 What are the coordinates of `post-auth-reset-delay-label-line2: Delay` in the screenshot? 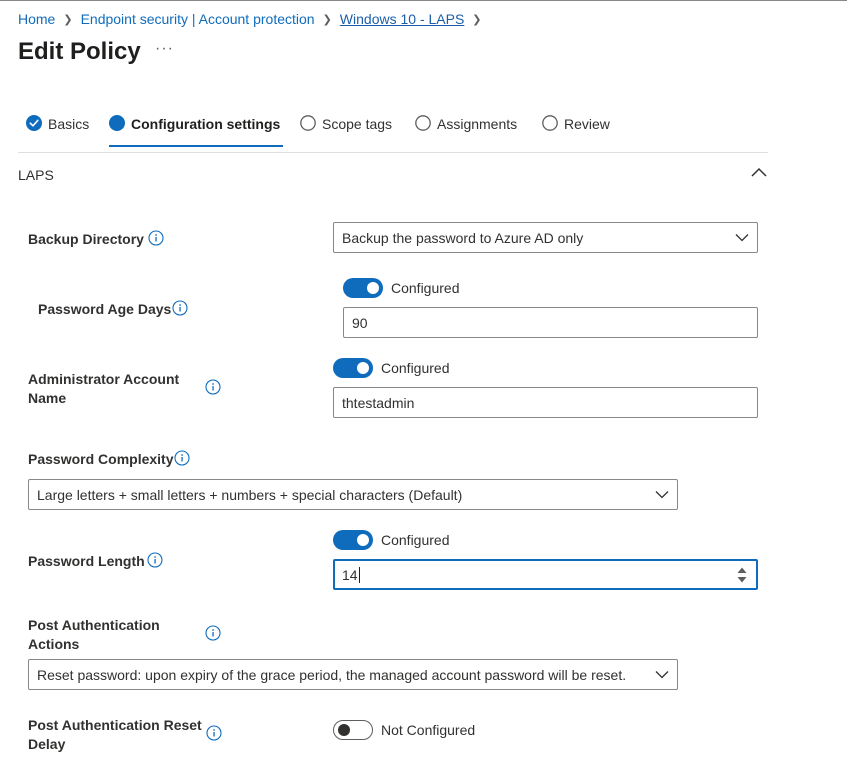 It's located at (47, 744).